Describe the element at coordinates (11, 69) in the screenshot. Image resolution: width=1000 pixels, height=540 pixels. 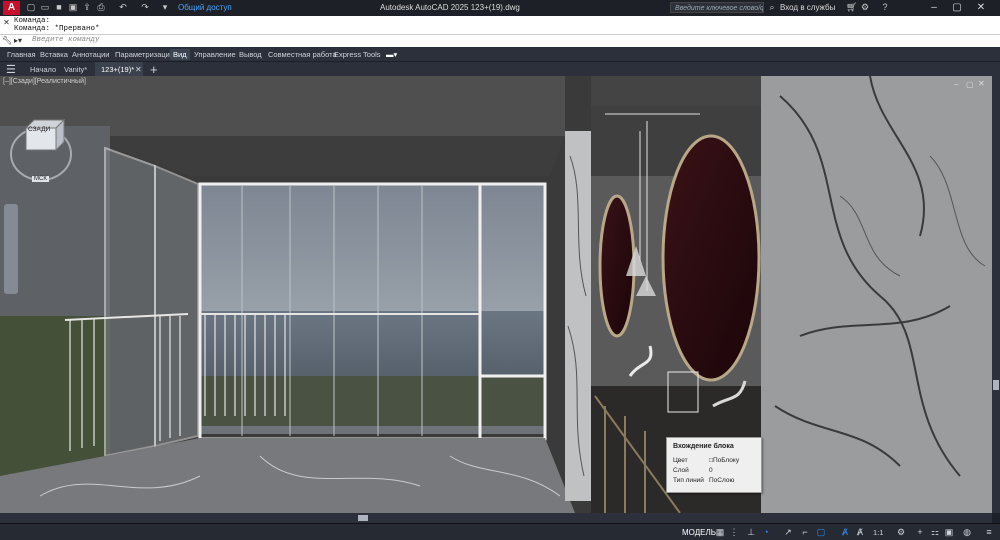
I see `file-menu-icon: ☰` at that location.